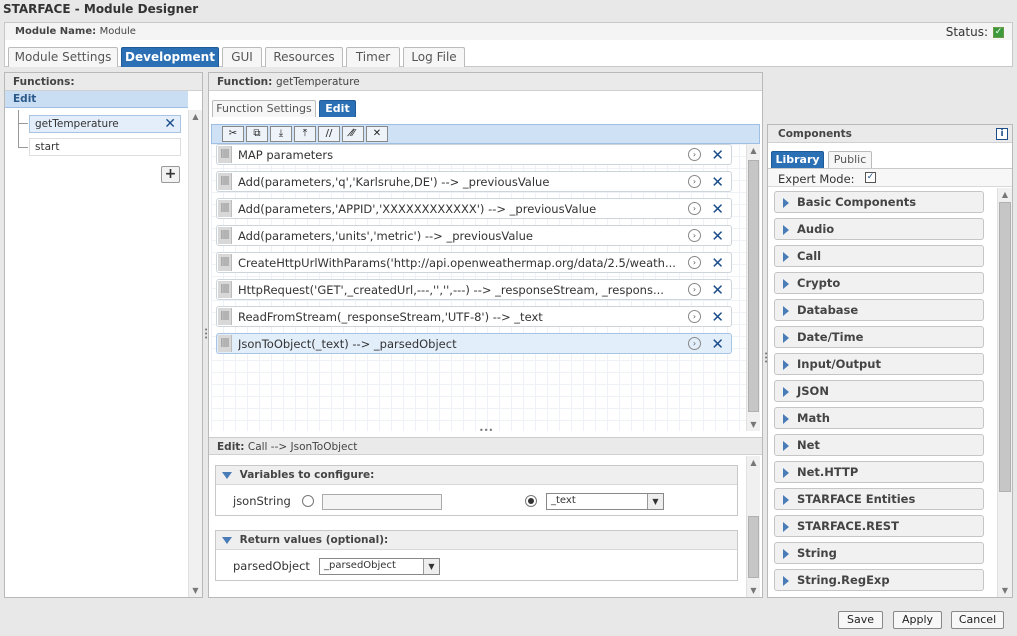 This screenshot has height=636, width=1017. What do you see at coordinates (879, 364) in the screenshot?
I see `component-input-output: Input/Output` at bounding box center [879, 364].